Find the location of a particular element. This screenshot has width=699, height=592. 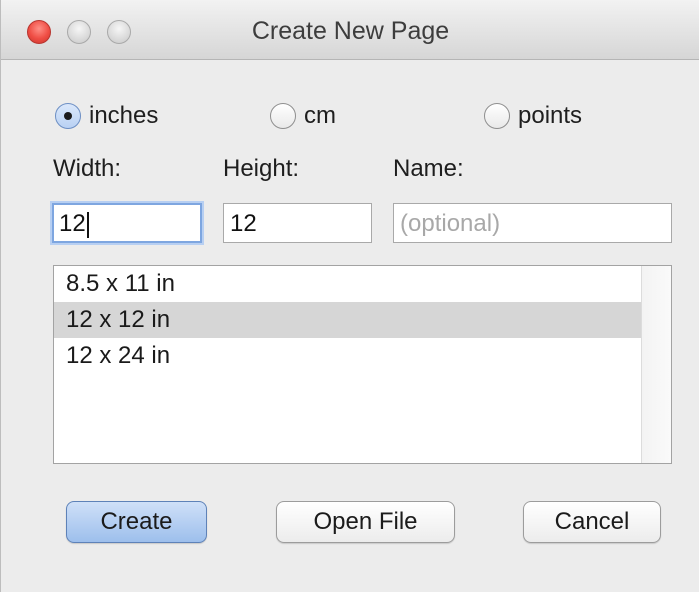

text-caret is located at coordinates (87, 224).